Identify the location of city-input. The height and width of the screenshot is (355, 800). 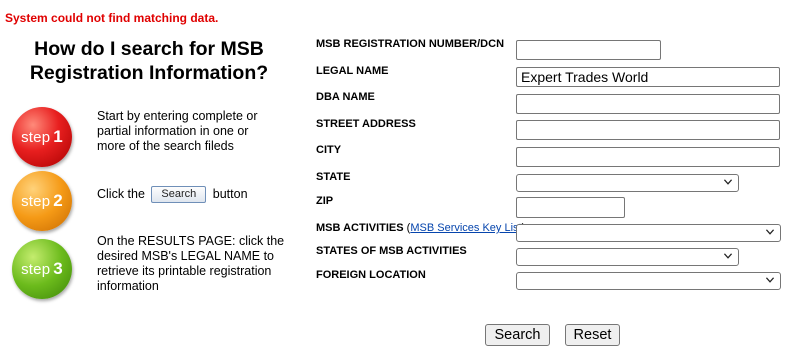
(648, 157).